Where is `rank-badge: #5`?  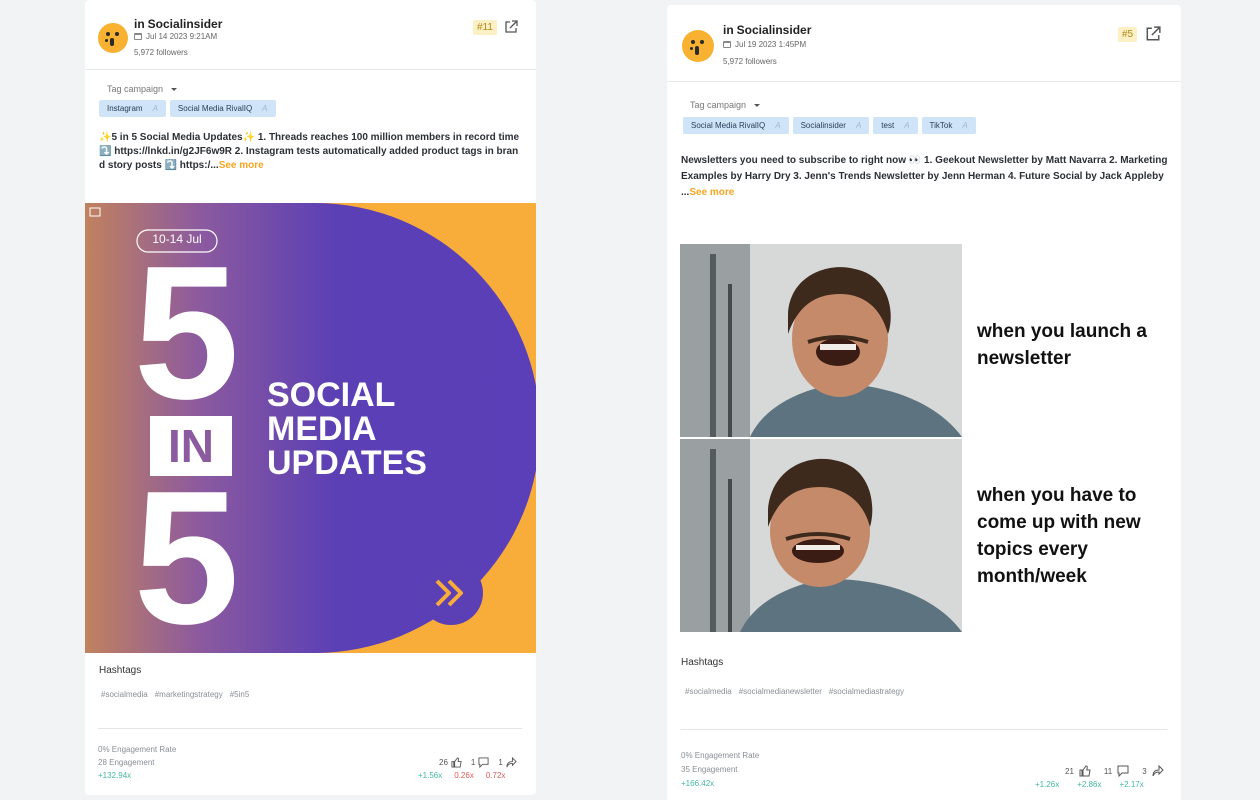 rank-badge: #5 is located at coordinates (1128, 34).